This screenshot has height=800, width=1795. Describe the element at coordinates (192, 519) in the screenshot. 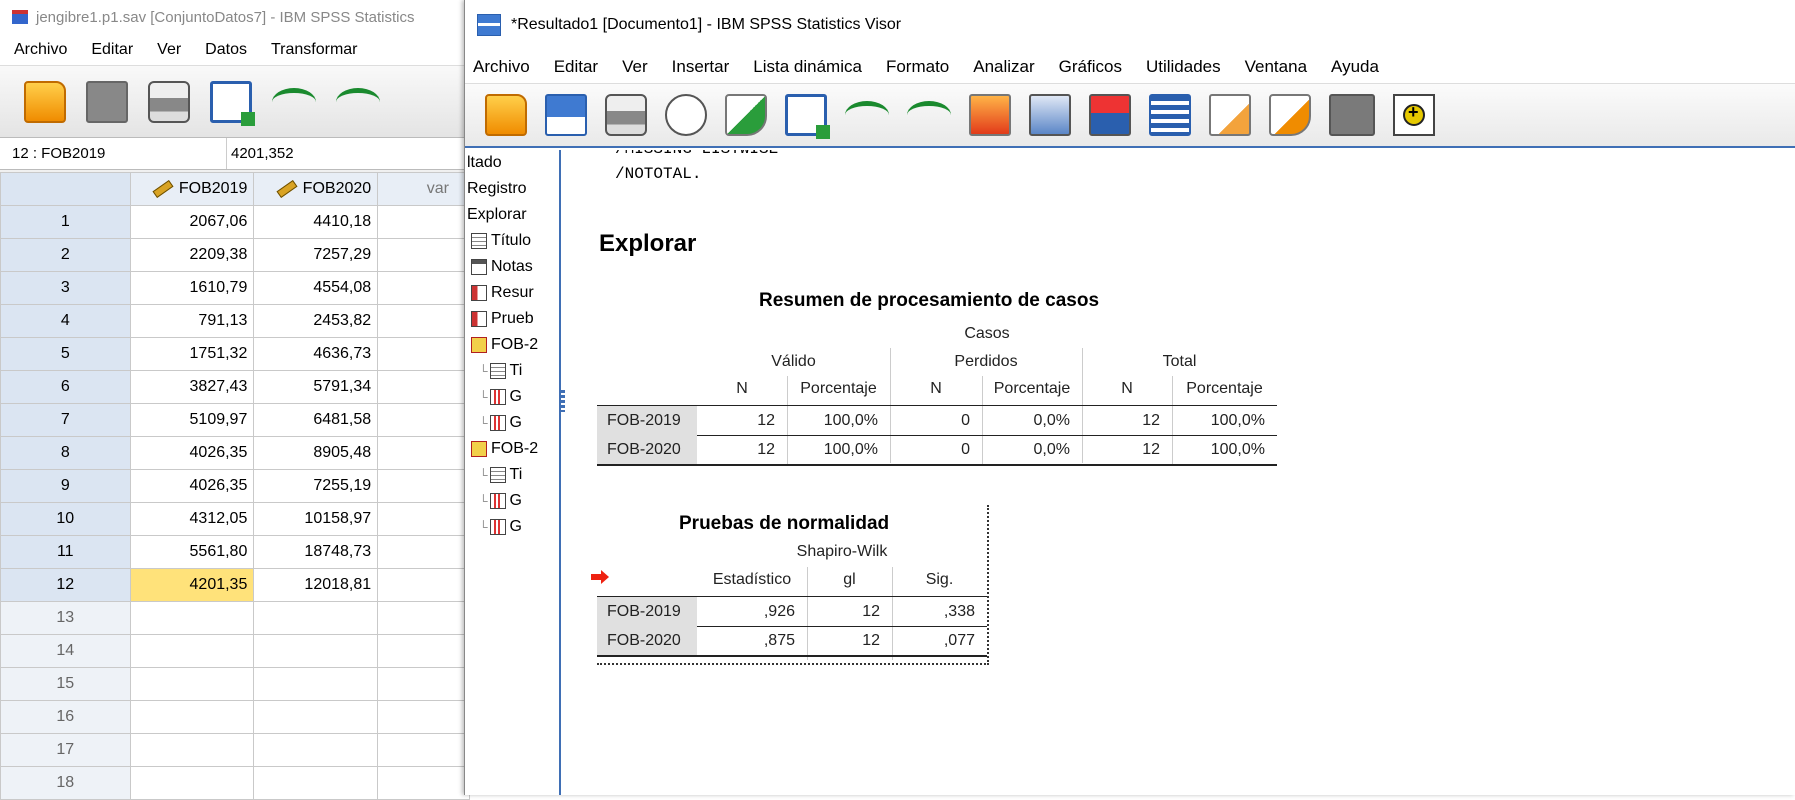

I see `cell-fob2019: 4312,05` at that location.